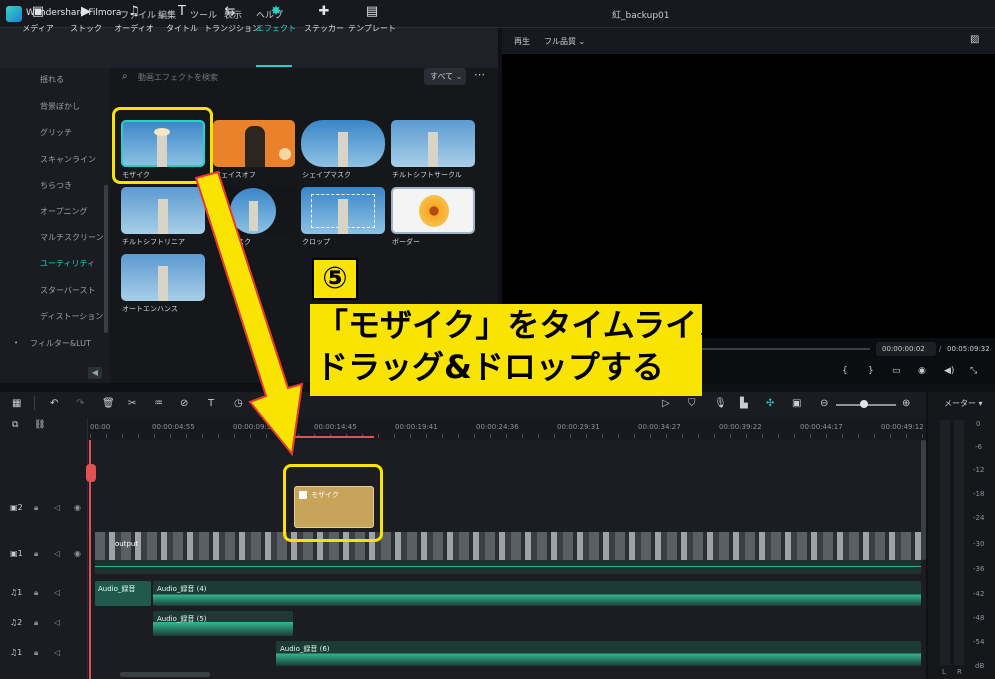  I want to click on pip-icon: ▣, so click(796, 403).